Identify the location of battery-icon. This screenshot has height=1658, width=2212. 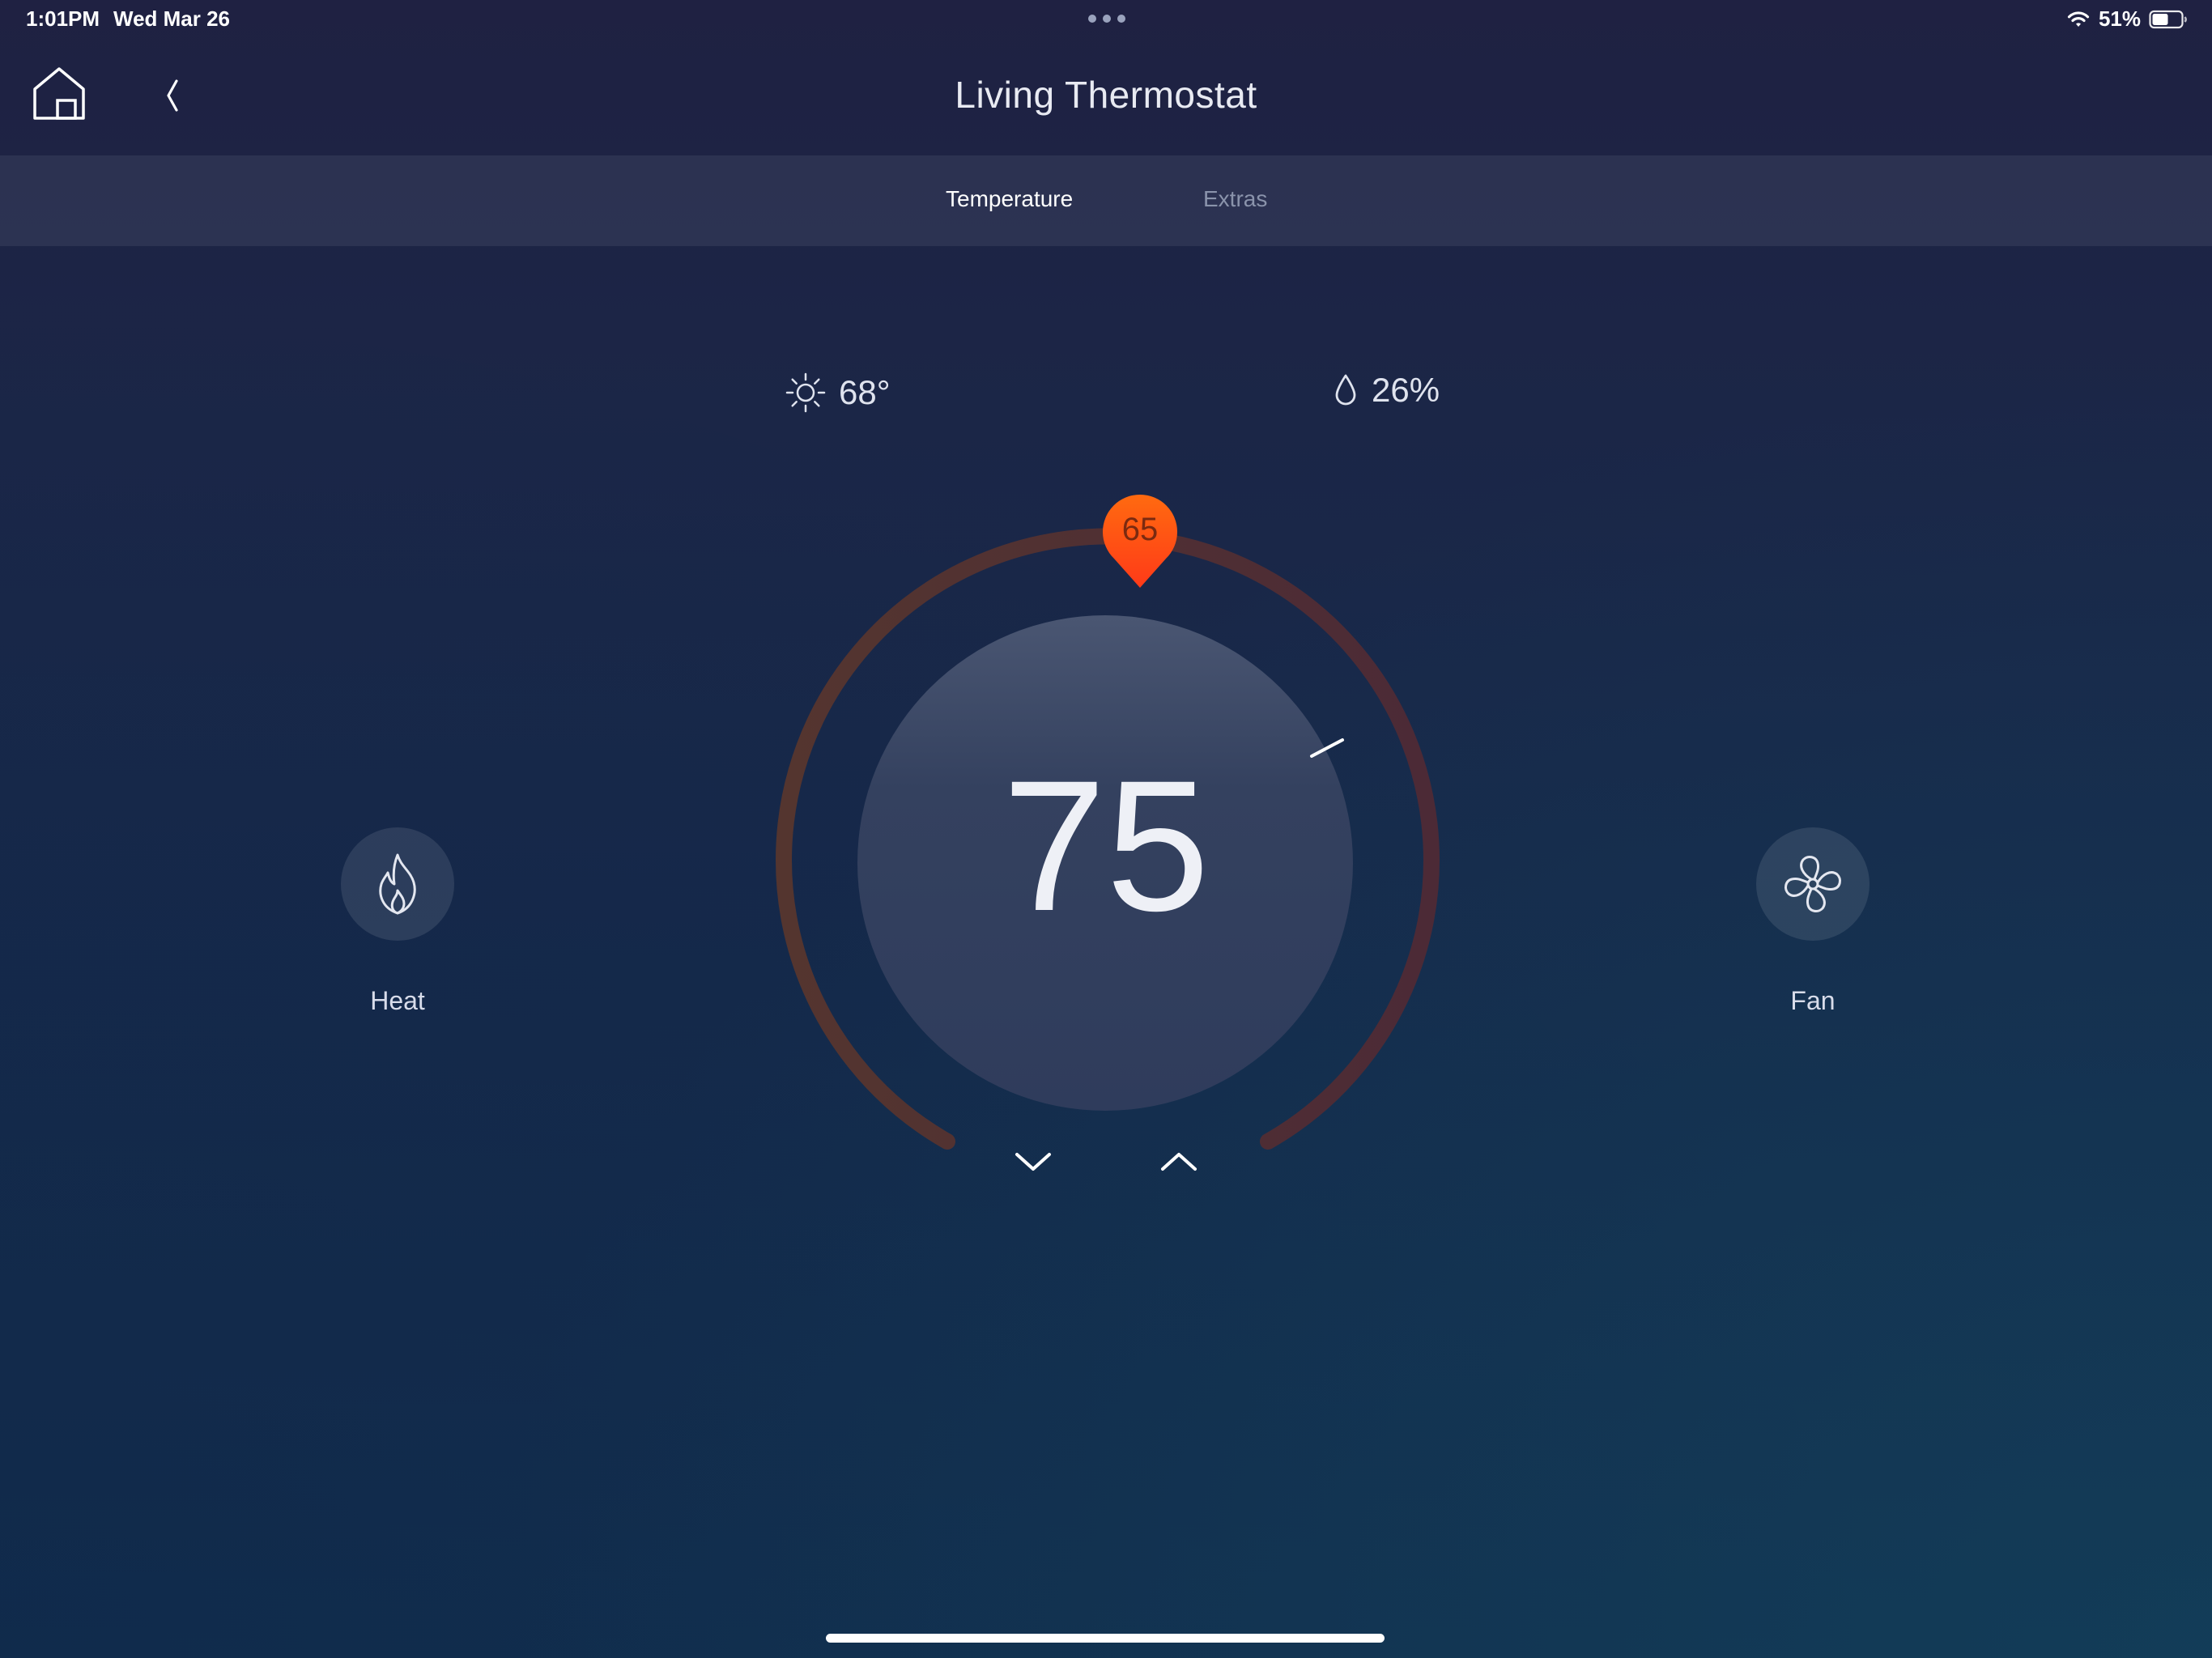
(2168, 19).